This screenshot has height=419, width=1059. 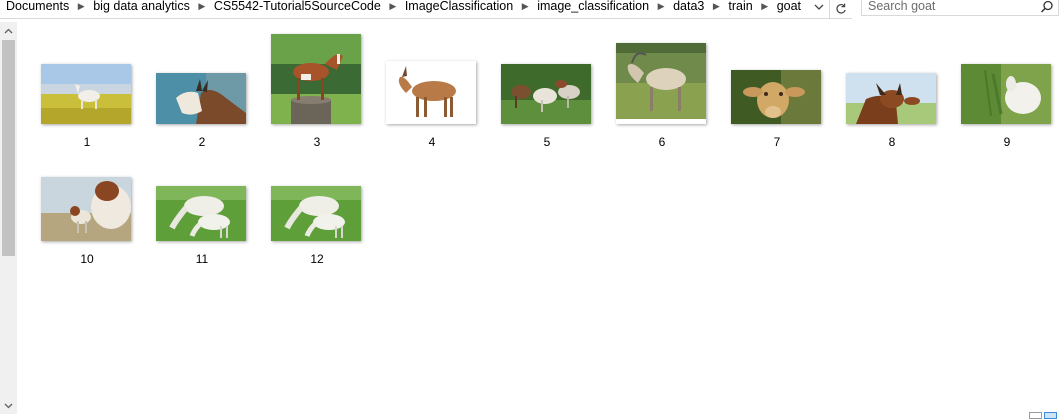 I want to click on file-item: 8, so click(x=892, y=99).